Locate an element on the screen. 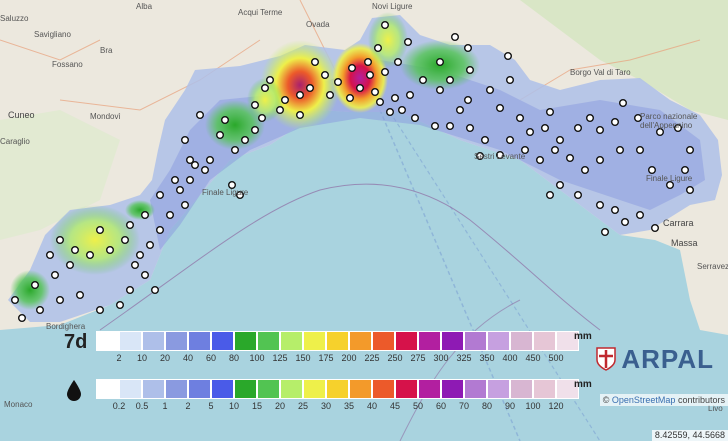 The image size is (728, 441). osm-link: OpenStreetMap is located at coordinates (644, 400).